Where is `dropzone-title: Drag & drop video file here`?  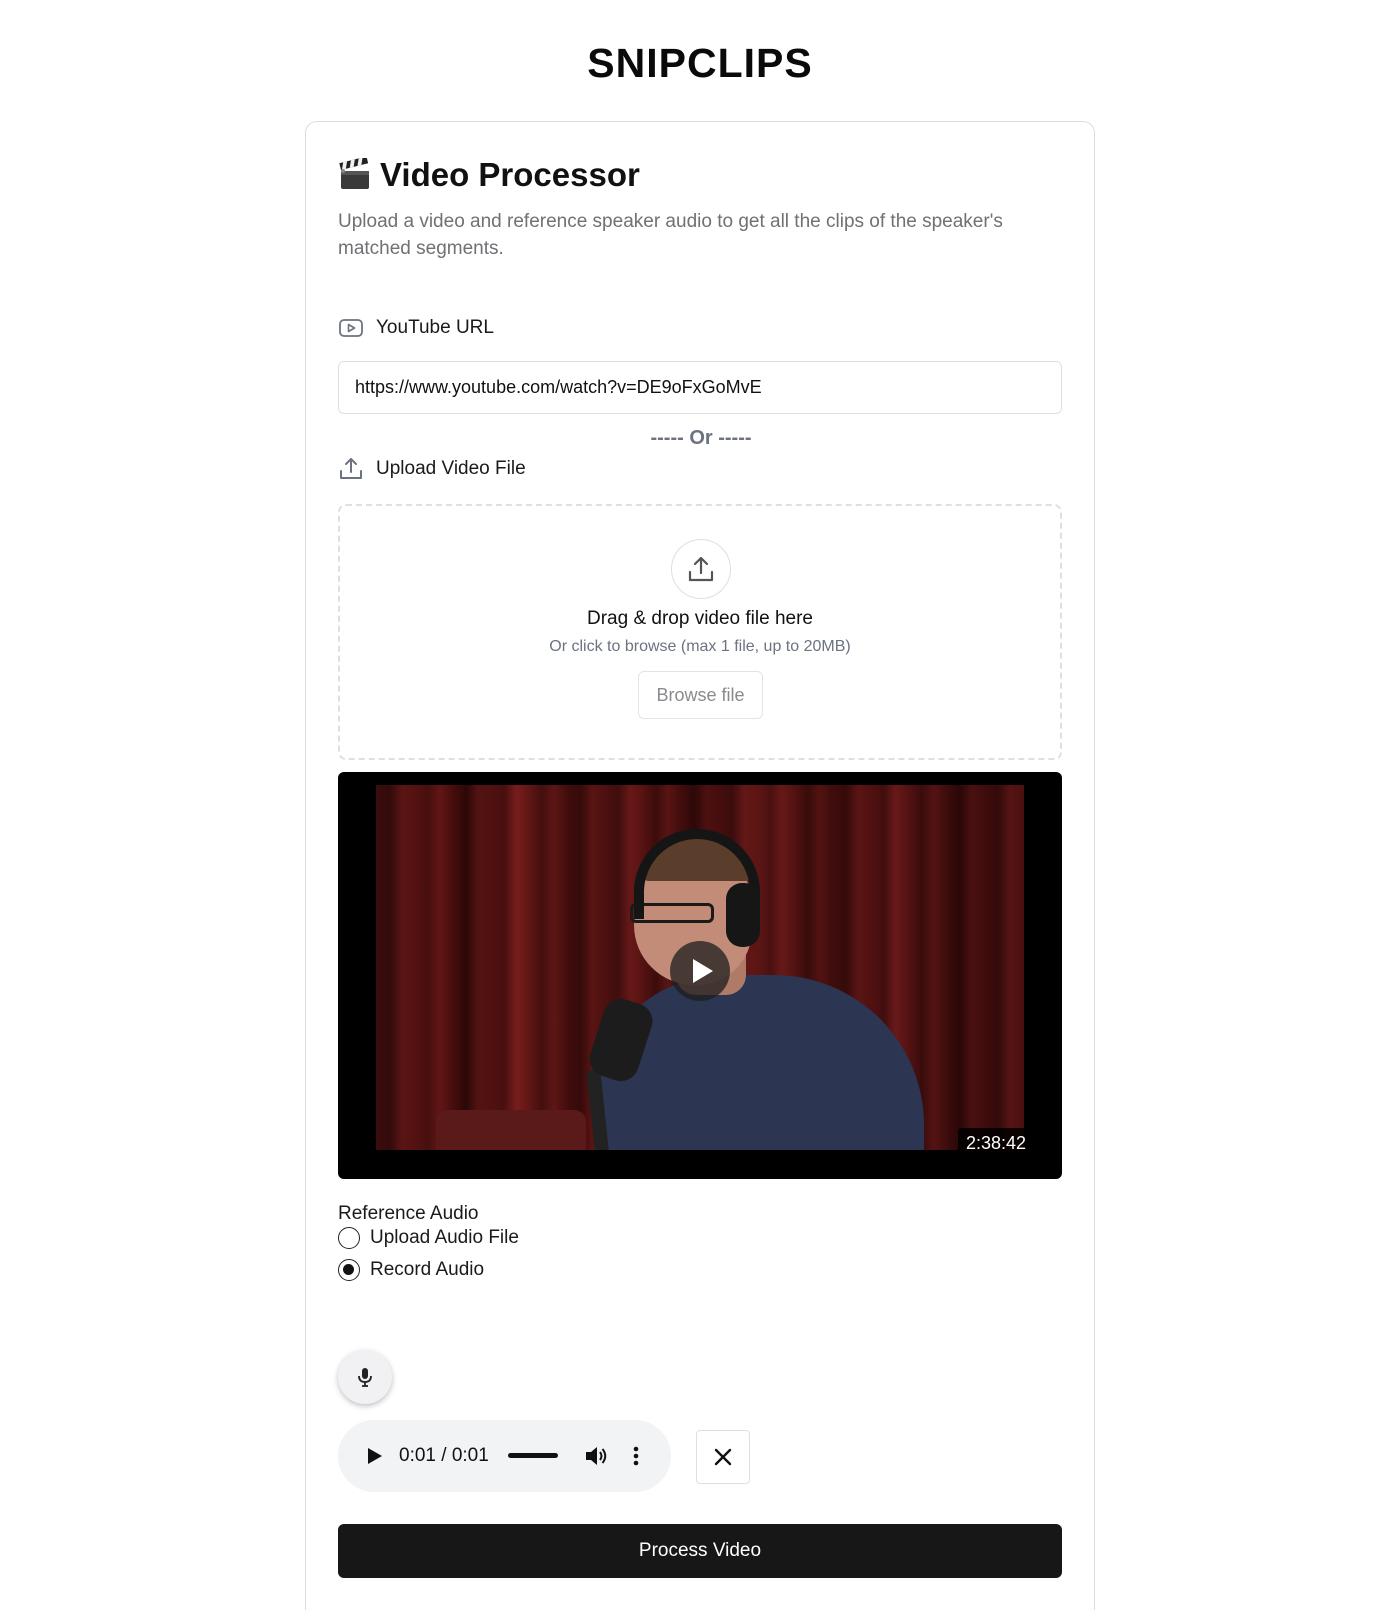 dropzone-title: Drag & drop video file here is located at coordinates (699, 618).